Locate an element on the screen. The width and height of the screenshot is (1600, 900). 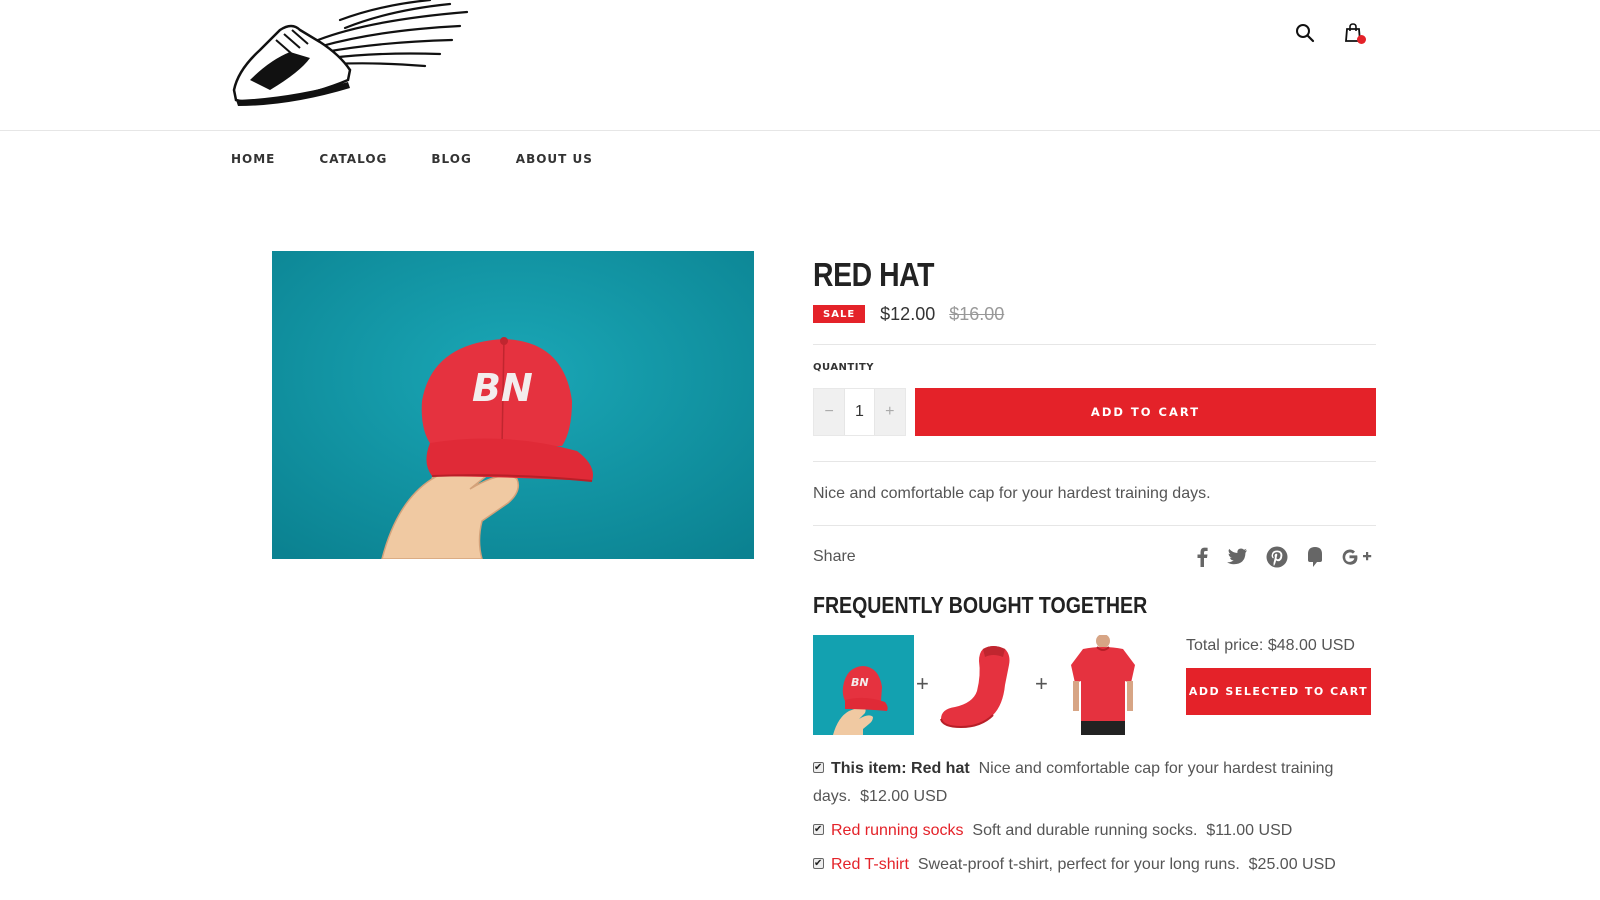
cart-count-dot is located at coordinates (1361, 39).